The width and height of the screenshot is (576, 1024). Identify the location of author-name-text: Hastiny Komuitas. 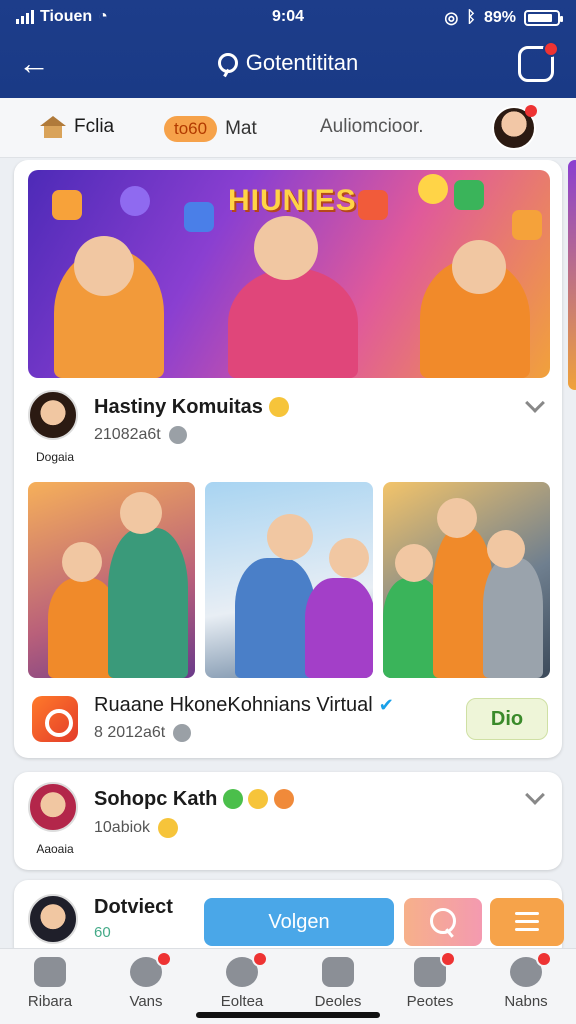
(178, 407).